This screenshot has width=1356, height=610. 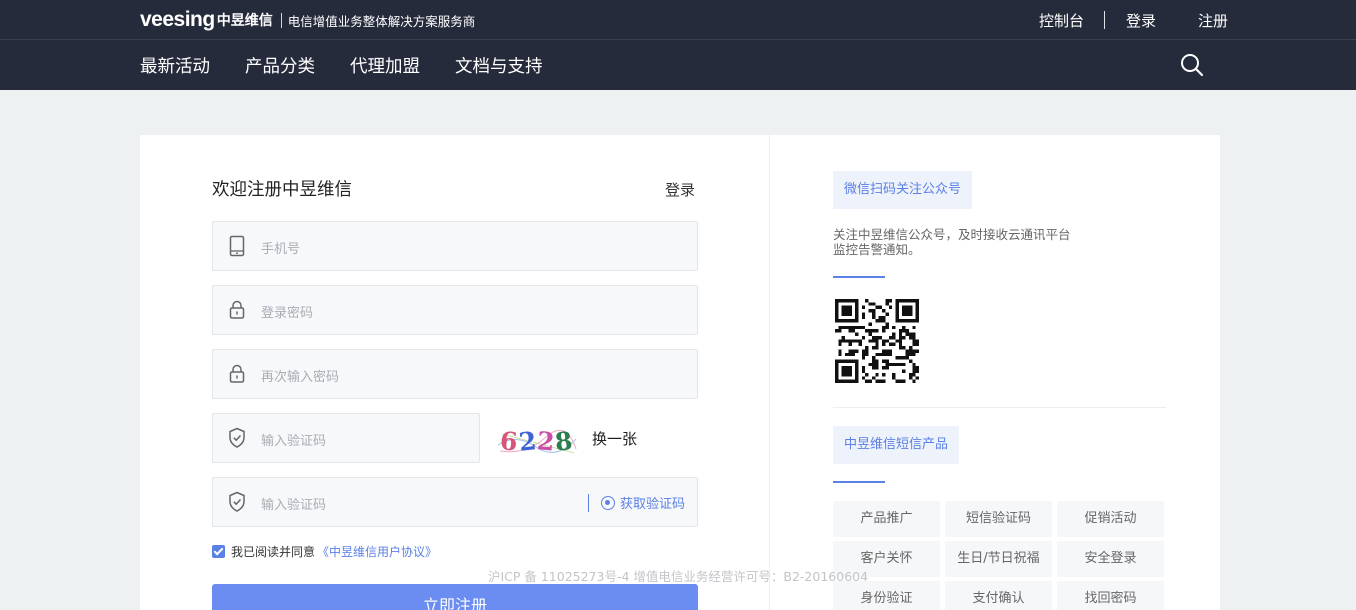 I want to click on phone-placeholder: 手机号, so click(x=281, y=249).